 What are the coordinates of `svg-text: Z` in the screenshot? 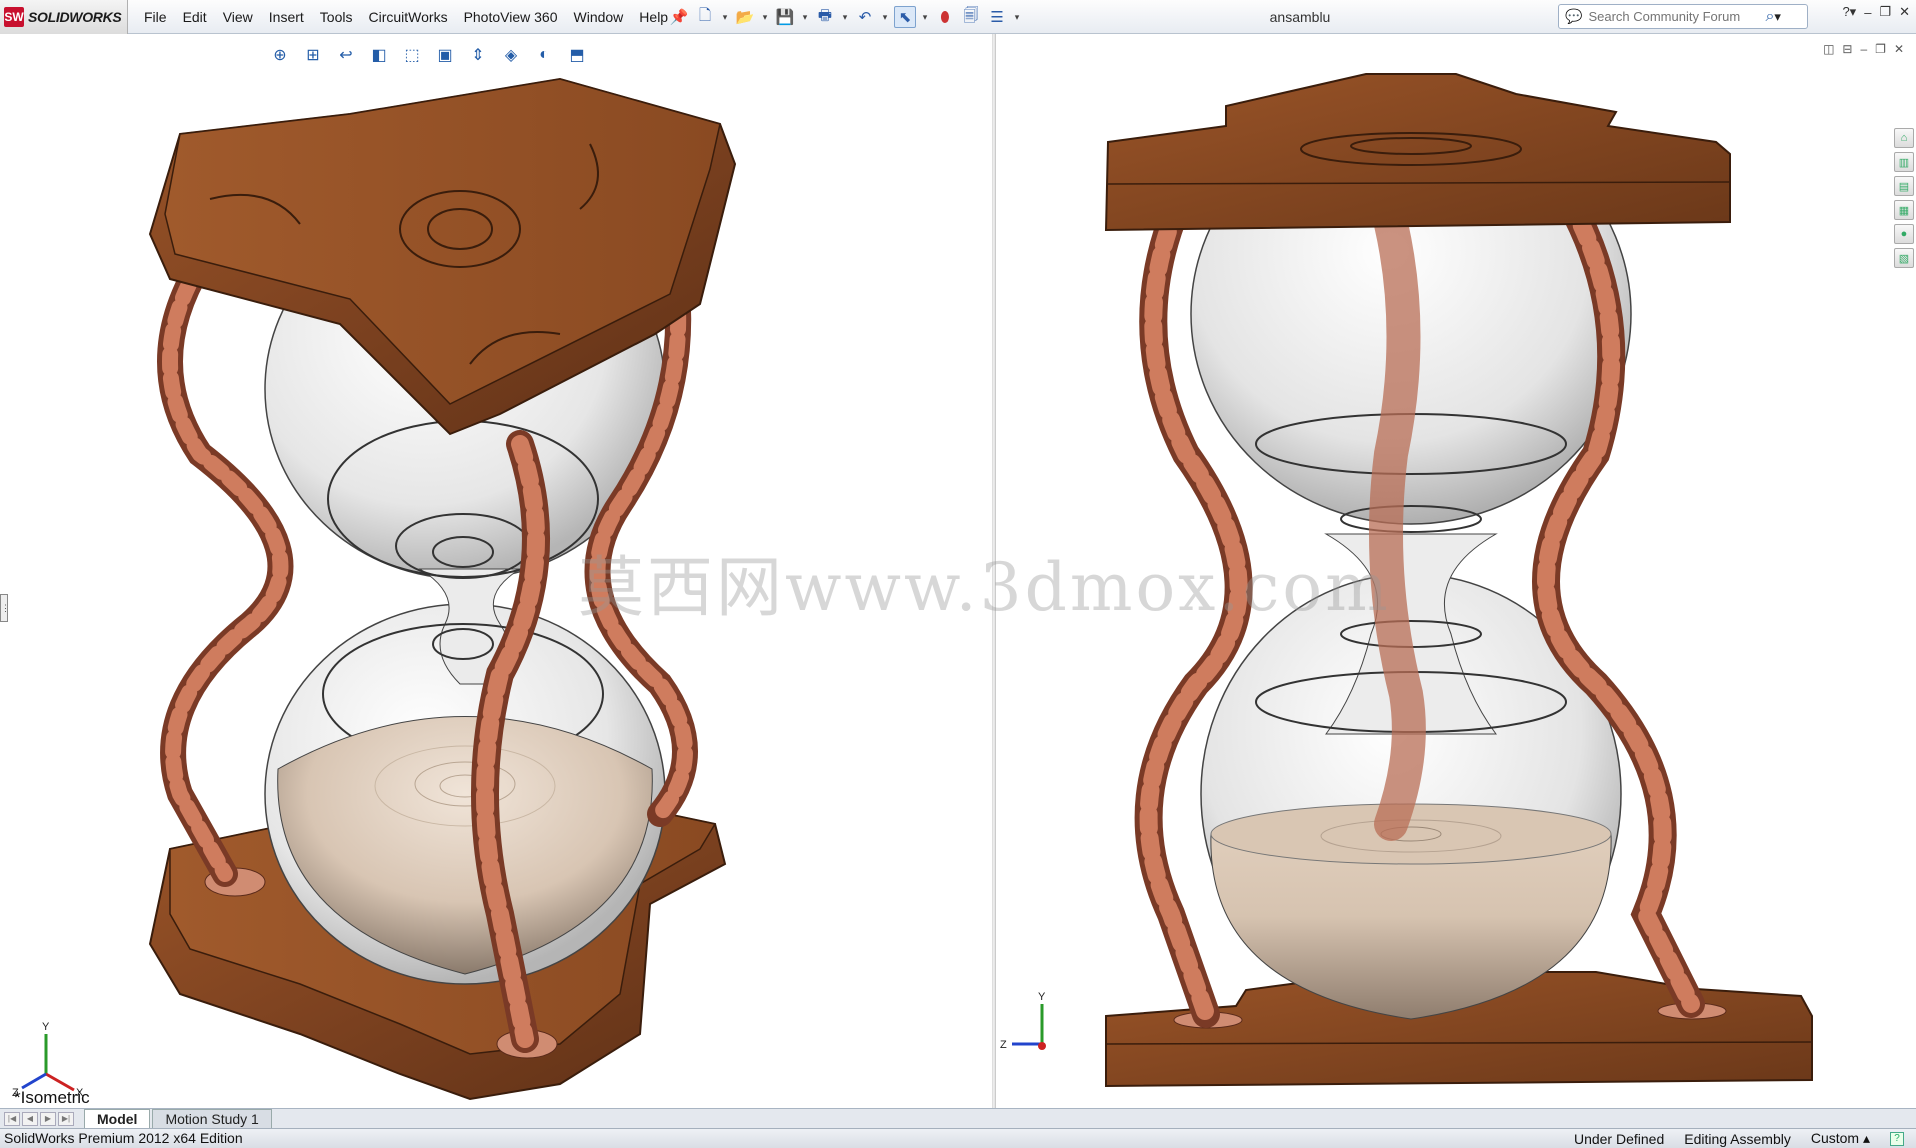 It's located at (1003, 1045).